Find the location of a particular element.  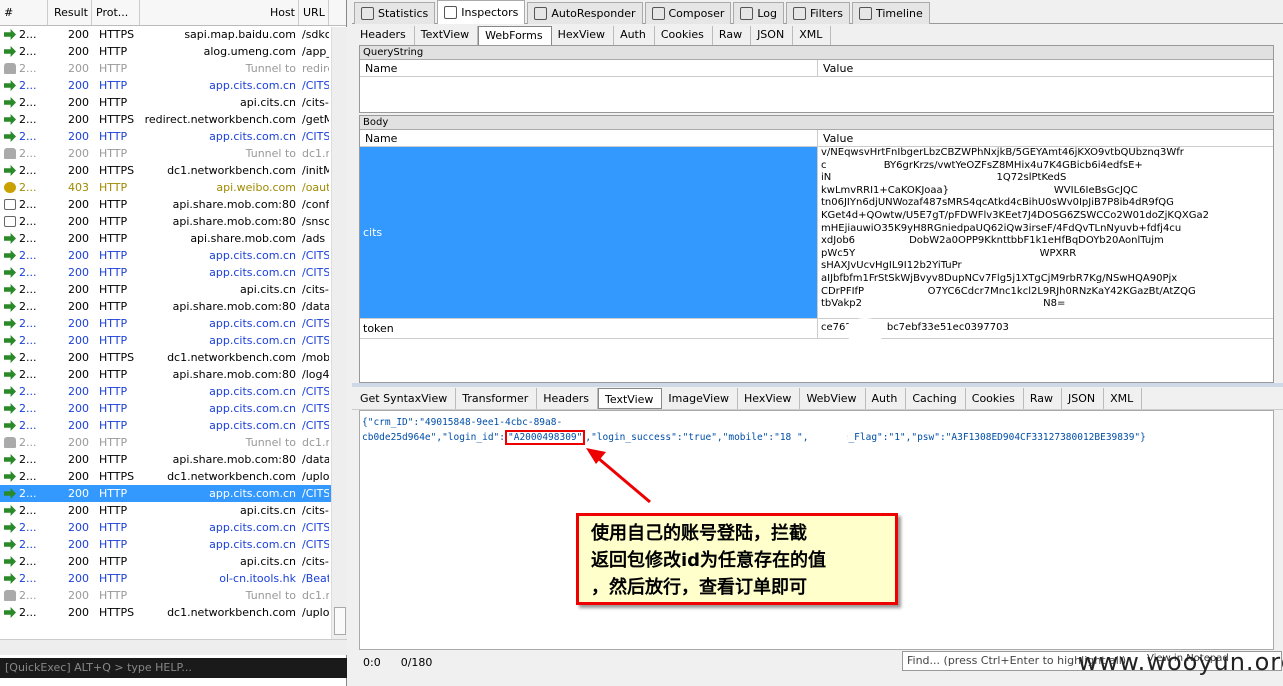

tab-timeline: Timeline is located at coordinates (891, 13).